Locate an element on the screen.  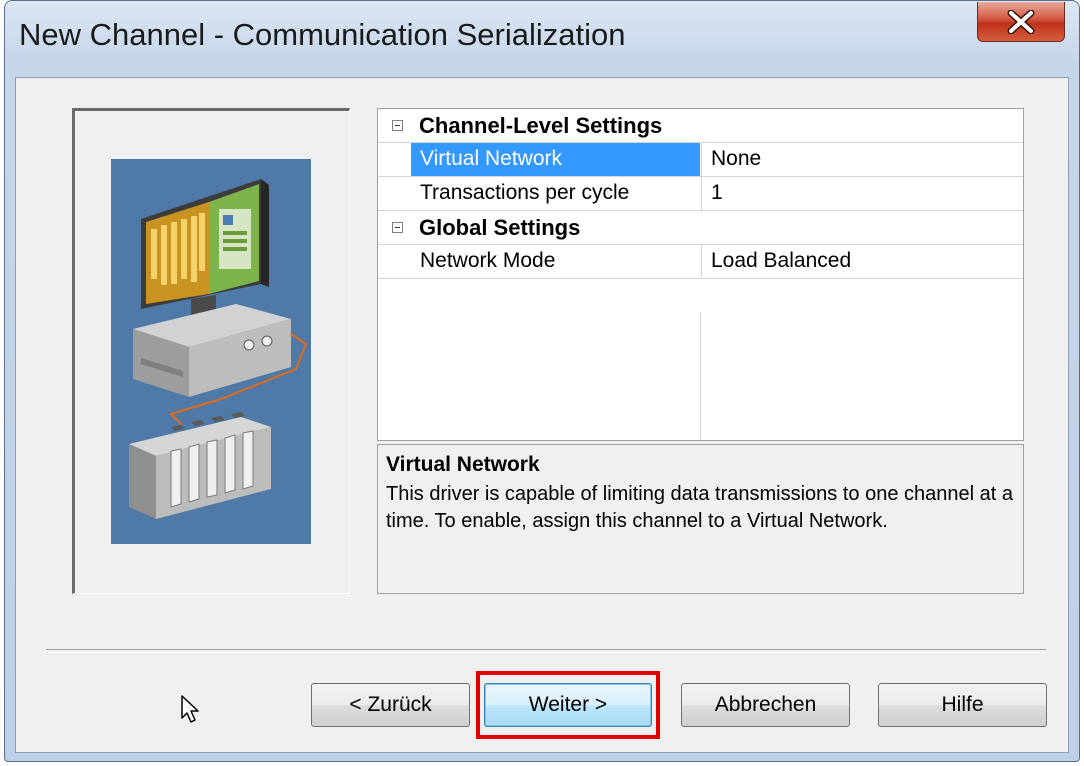
close-button is located at coordinates (1021, 22).